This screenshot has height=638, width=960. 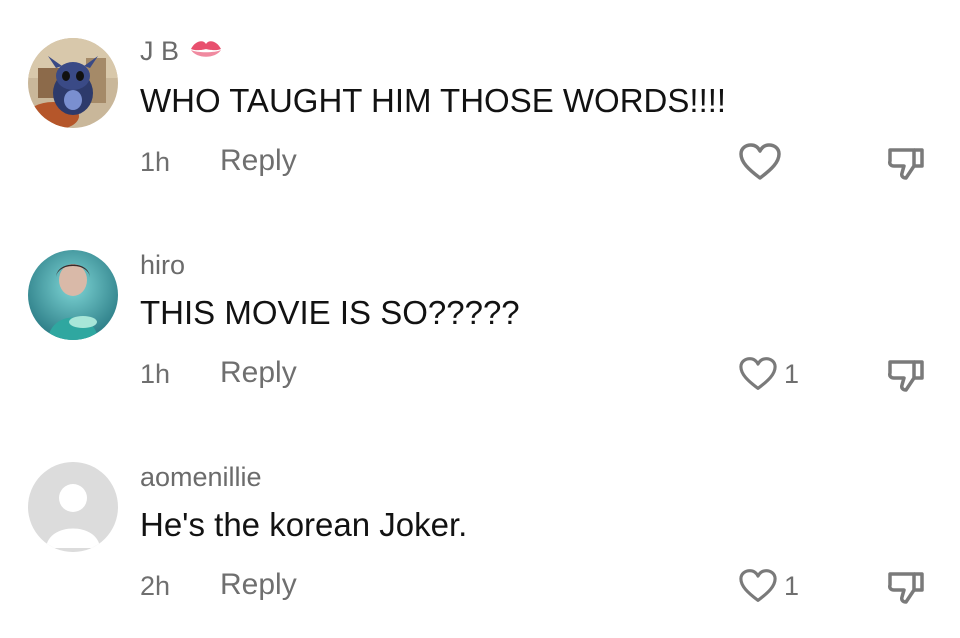 I want to click on photo-avatar-icon, so click(x=73, y=295).